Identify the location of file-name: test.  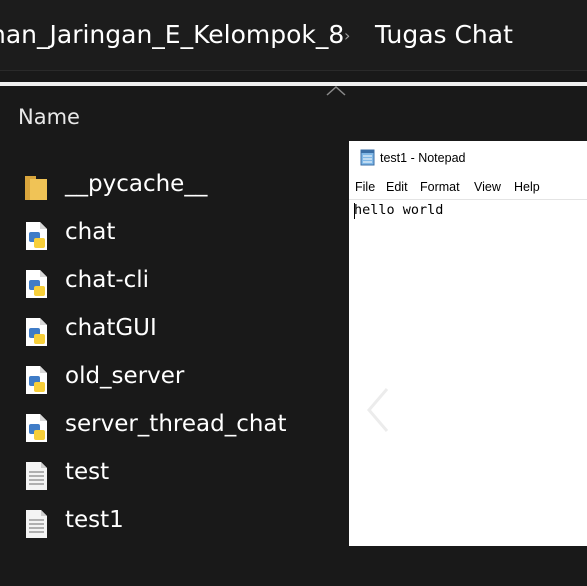
(87, 472).